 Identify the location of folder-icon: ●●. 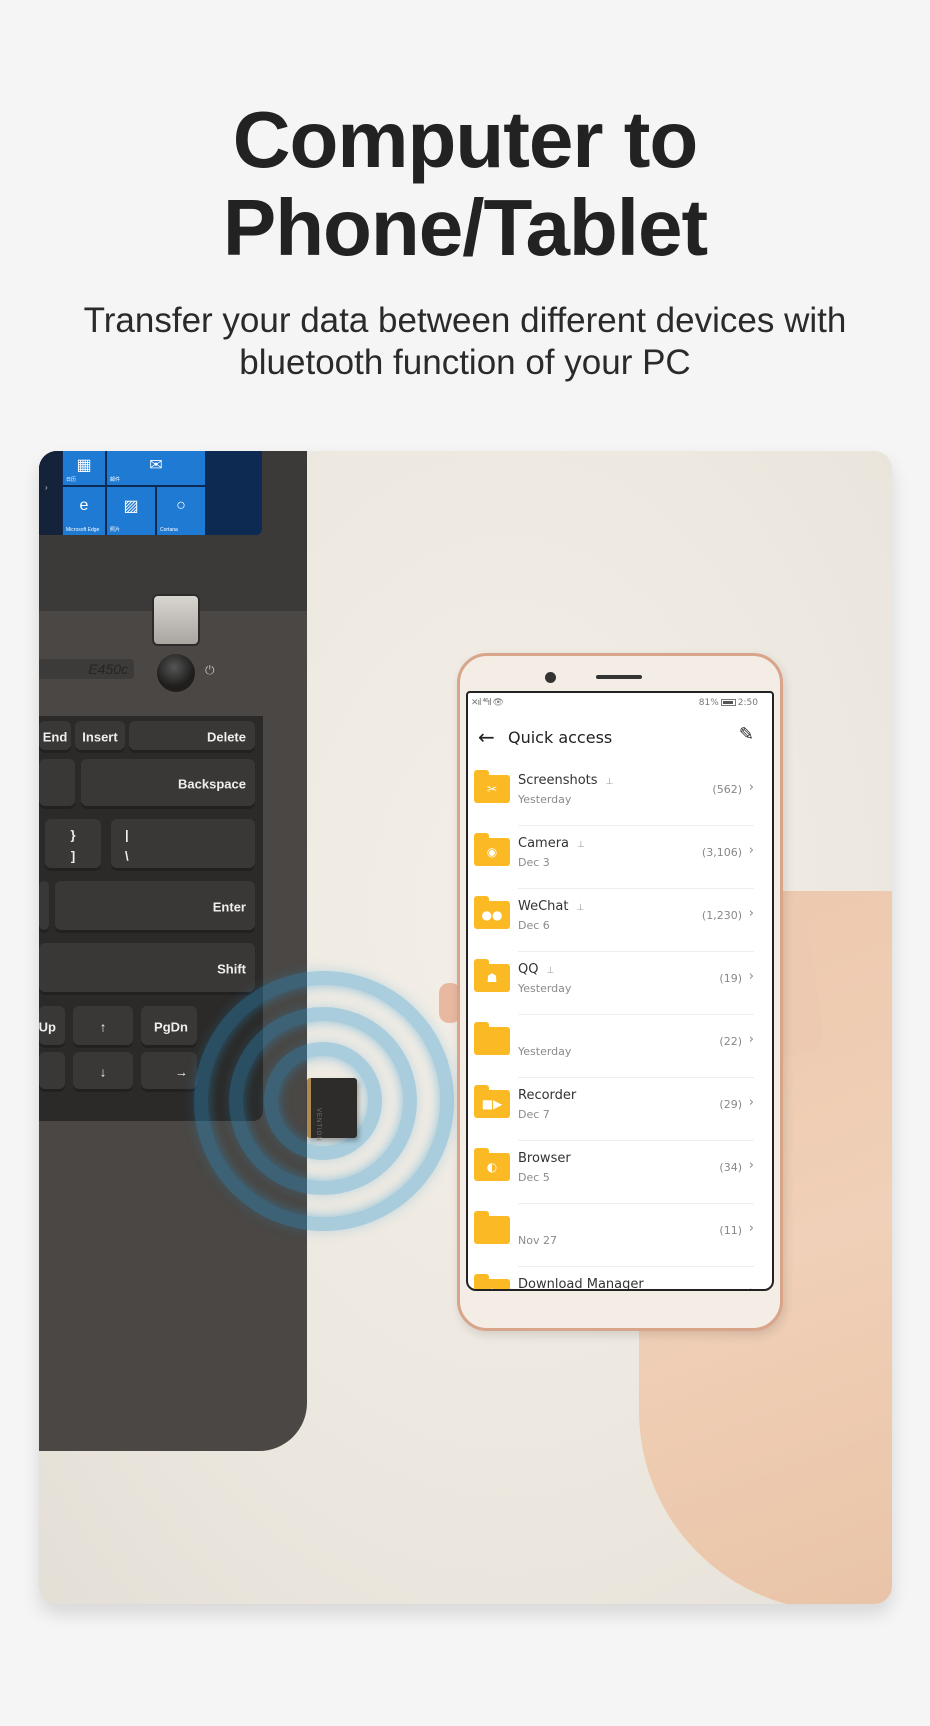
(492, 912).